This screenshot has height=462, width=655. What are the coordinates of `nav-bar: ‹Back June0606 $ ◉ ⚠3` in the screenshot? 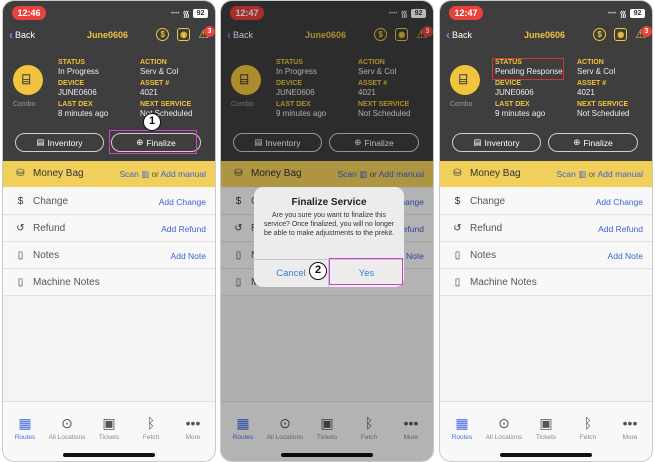 It's located at (546, 36).